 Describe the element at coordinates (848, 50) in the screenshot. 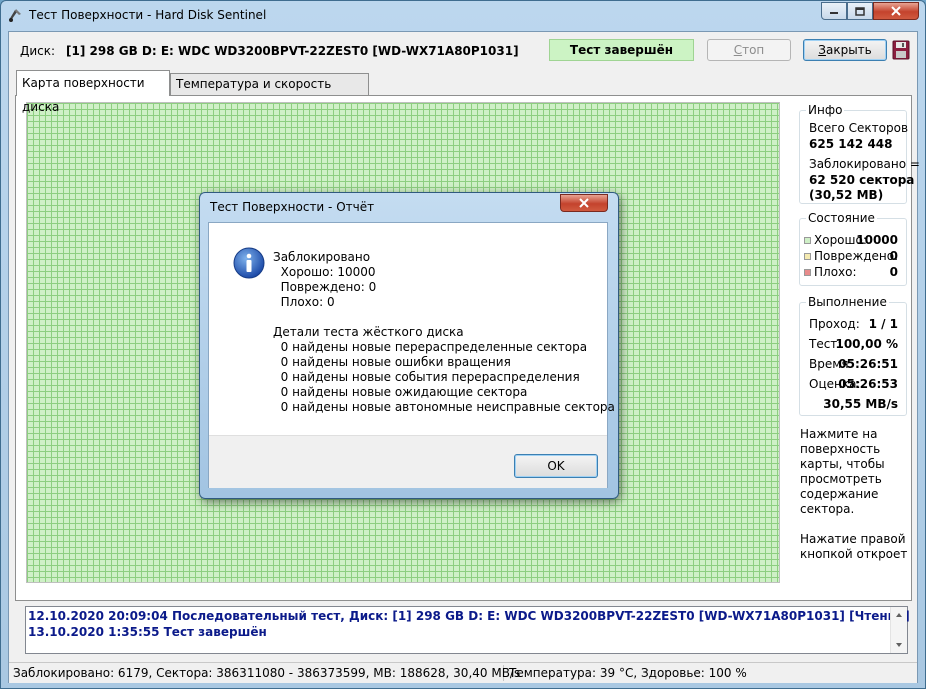

I see `close-label-rest: акрыть` at that location.